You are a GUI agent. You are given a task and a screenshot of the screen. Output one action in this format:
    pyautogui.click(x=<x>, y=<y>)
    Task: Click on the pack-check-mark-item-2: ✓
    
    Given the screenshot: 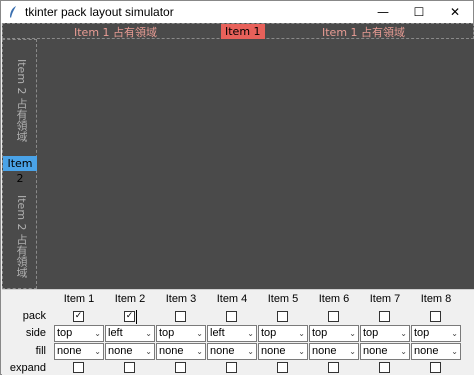 What is the action you would take?
    pyautogui.click(x=129, y=316)
    